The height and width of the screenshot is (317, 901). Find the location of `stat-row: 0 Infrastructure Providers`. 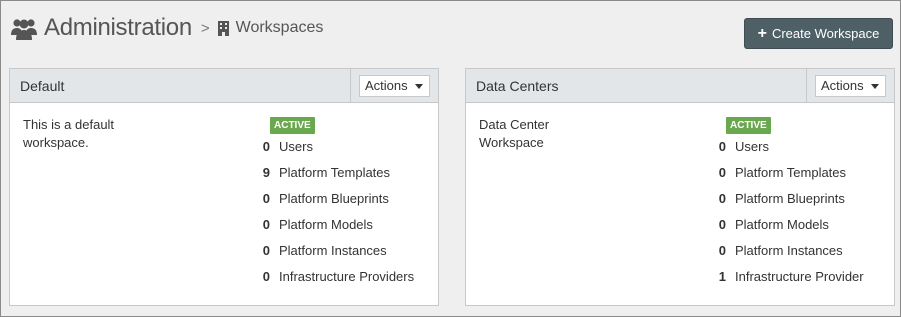

stat-row: 0 Infrastructure Providers is located at coordinates (333, 282).